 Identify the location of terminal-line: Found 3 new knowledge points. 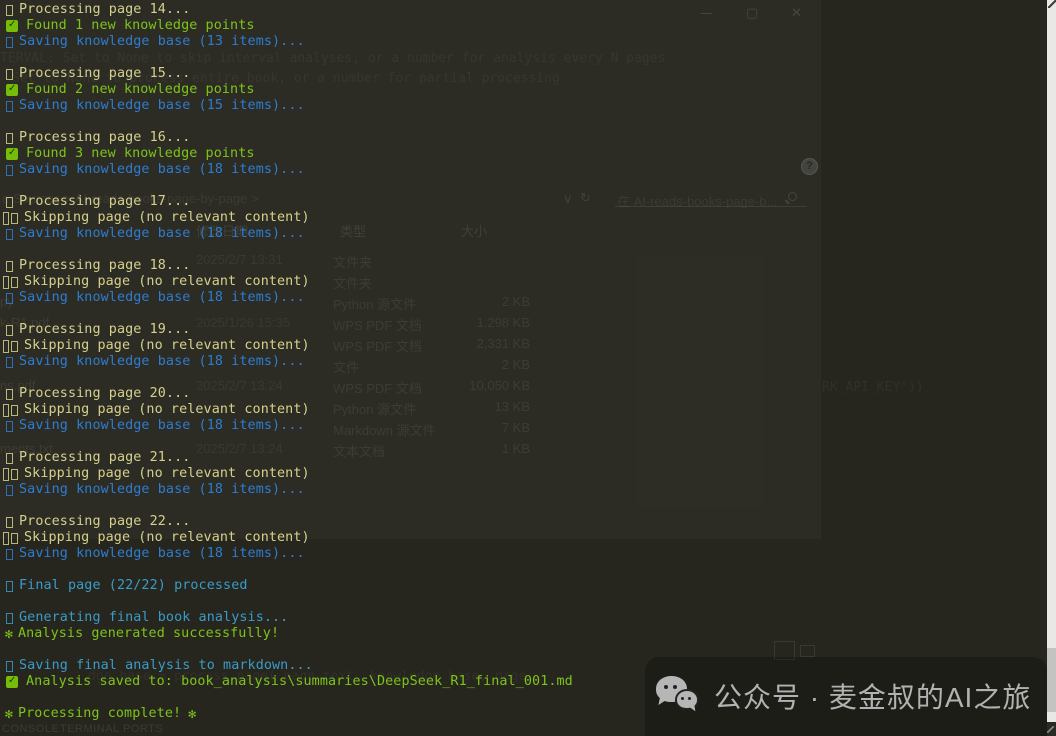
(525, 154).